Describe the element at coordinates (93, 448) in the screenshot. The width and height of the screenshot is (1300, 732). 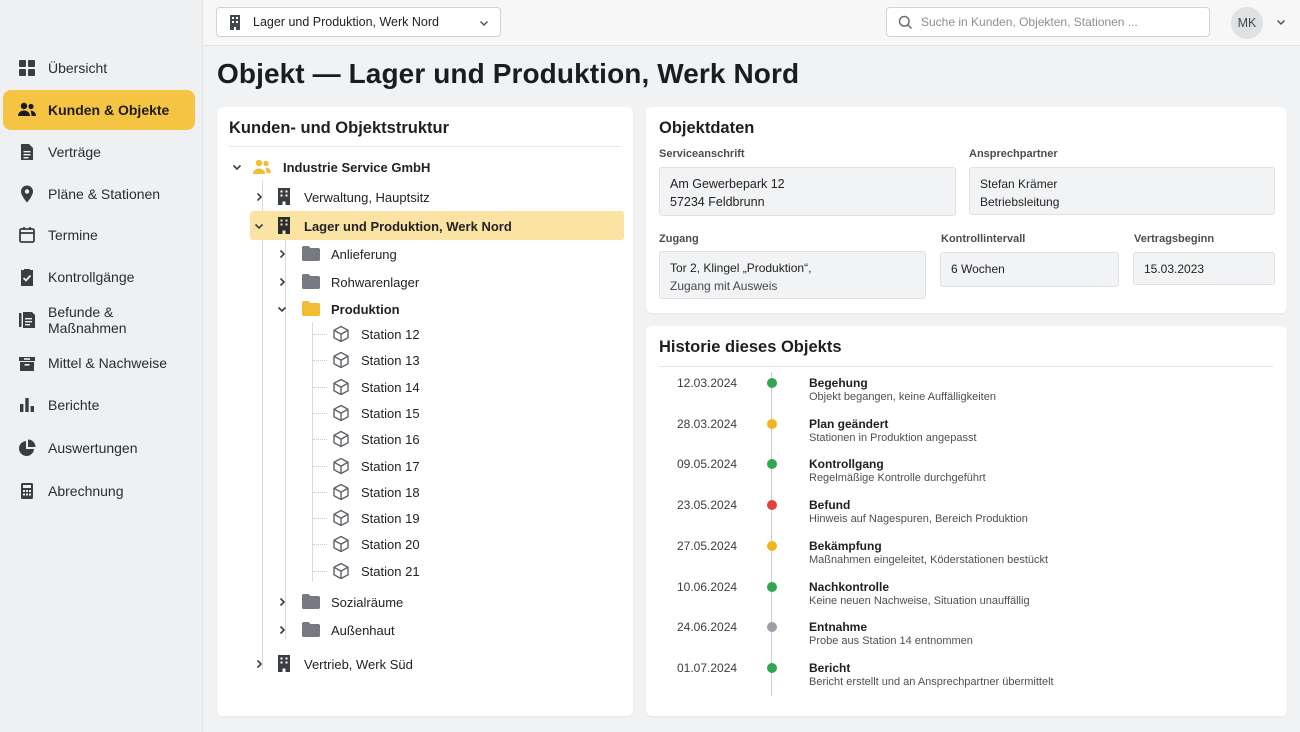
I see `sidebar-item-label: Auswertungen` at that location.